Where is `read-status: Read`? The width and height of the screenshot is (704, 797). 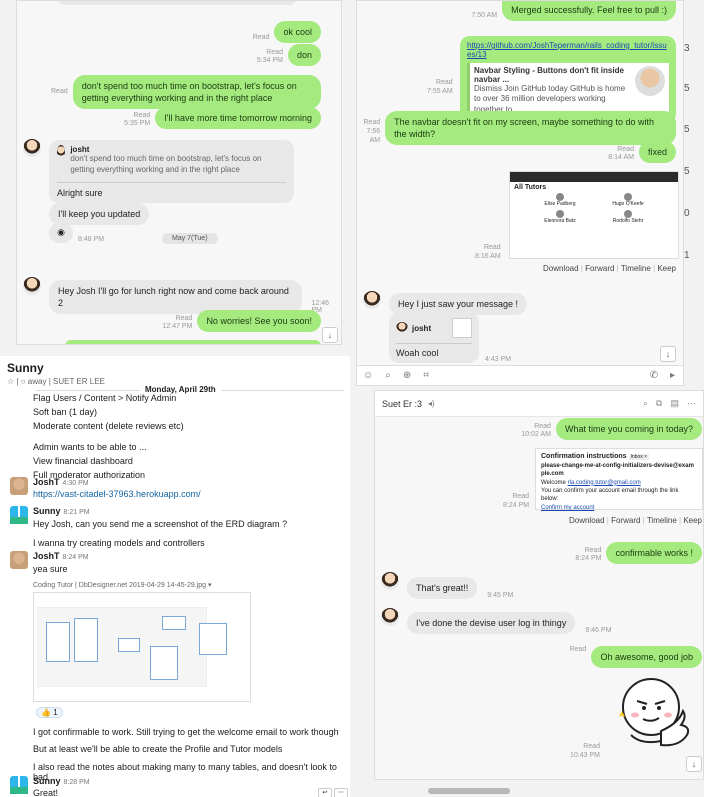
read-status: Read is located at coordinates (59, 91).